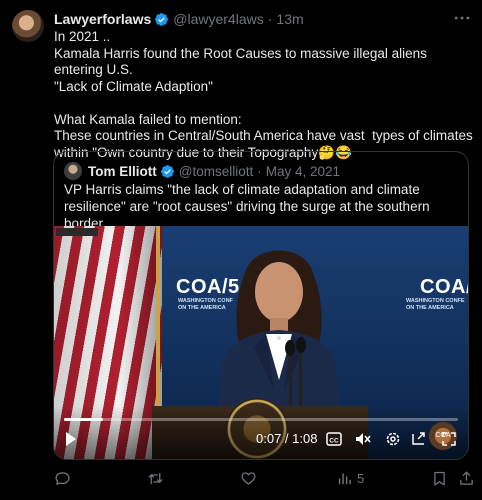 The width and height of the screenshot is (482, 500). Describe the element at coordinates (28, 26) in the screenshot. I see `author-avatar` at that location.